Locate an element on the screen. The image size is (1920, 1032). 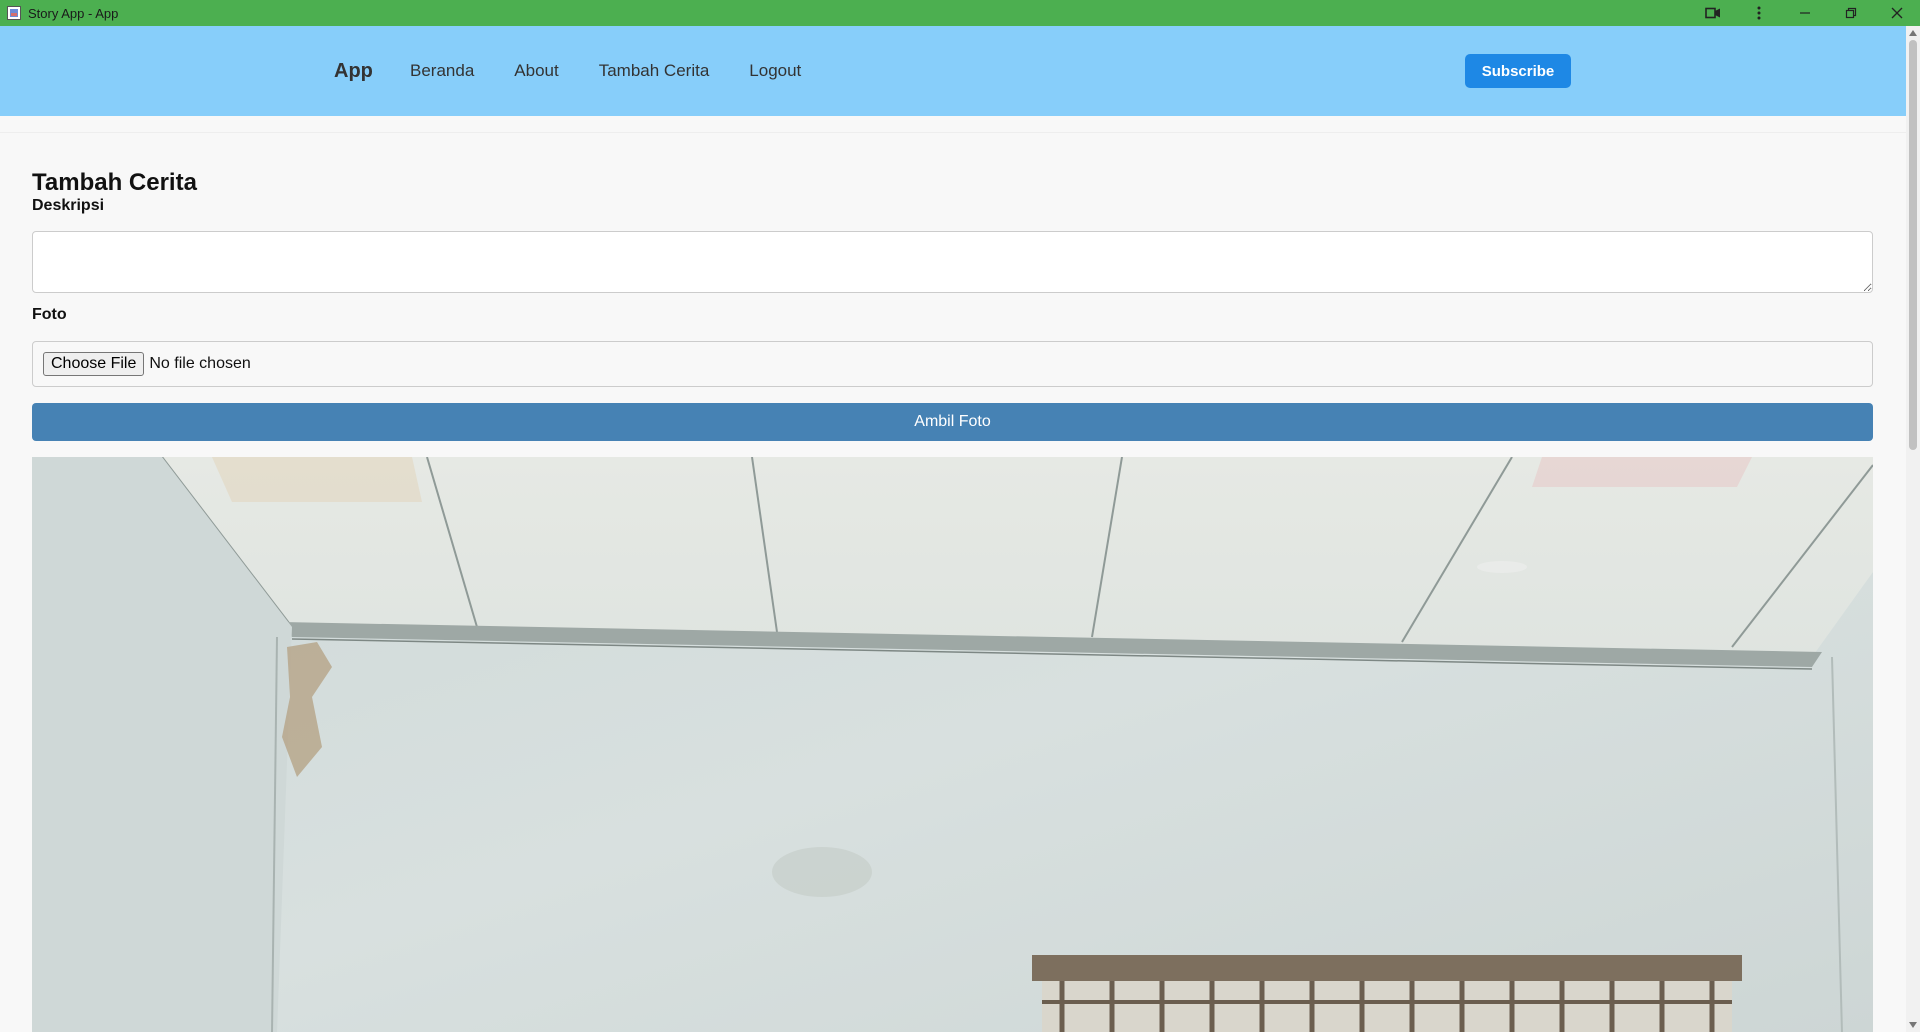
nav-links: Beranda About Tambah Cerita Logout is located at coordinates (625, 71).